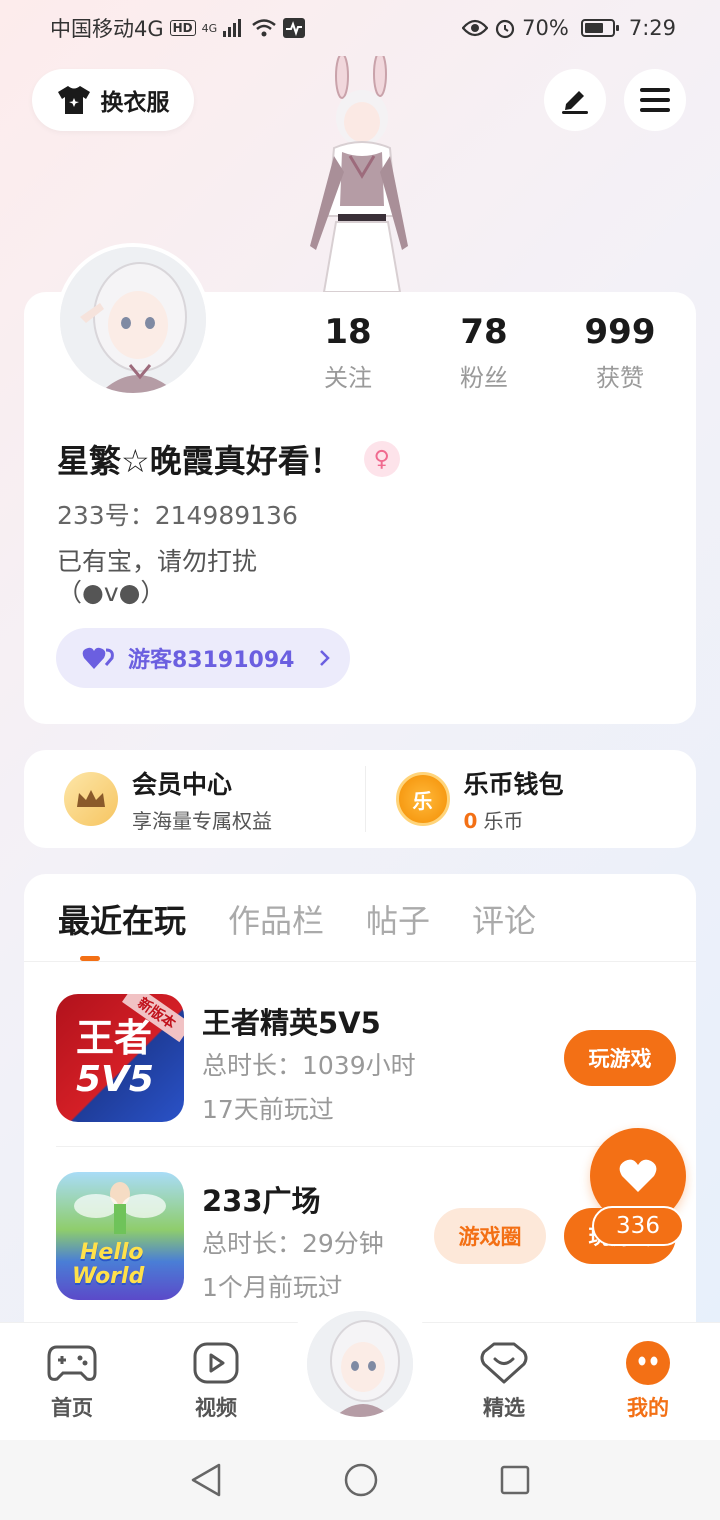 This screenshot has height=1520, width=720. I want to click on edit-profile-button, so click(575, 100).